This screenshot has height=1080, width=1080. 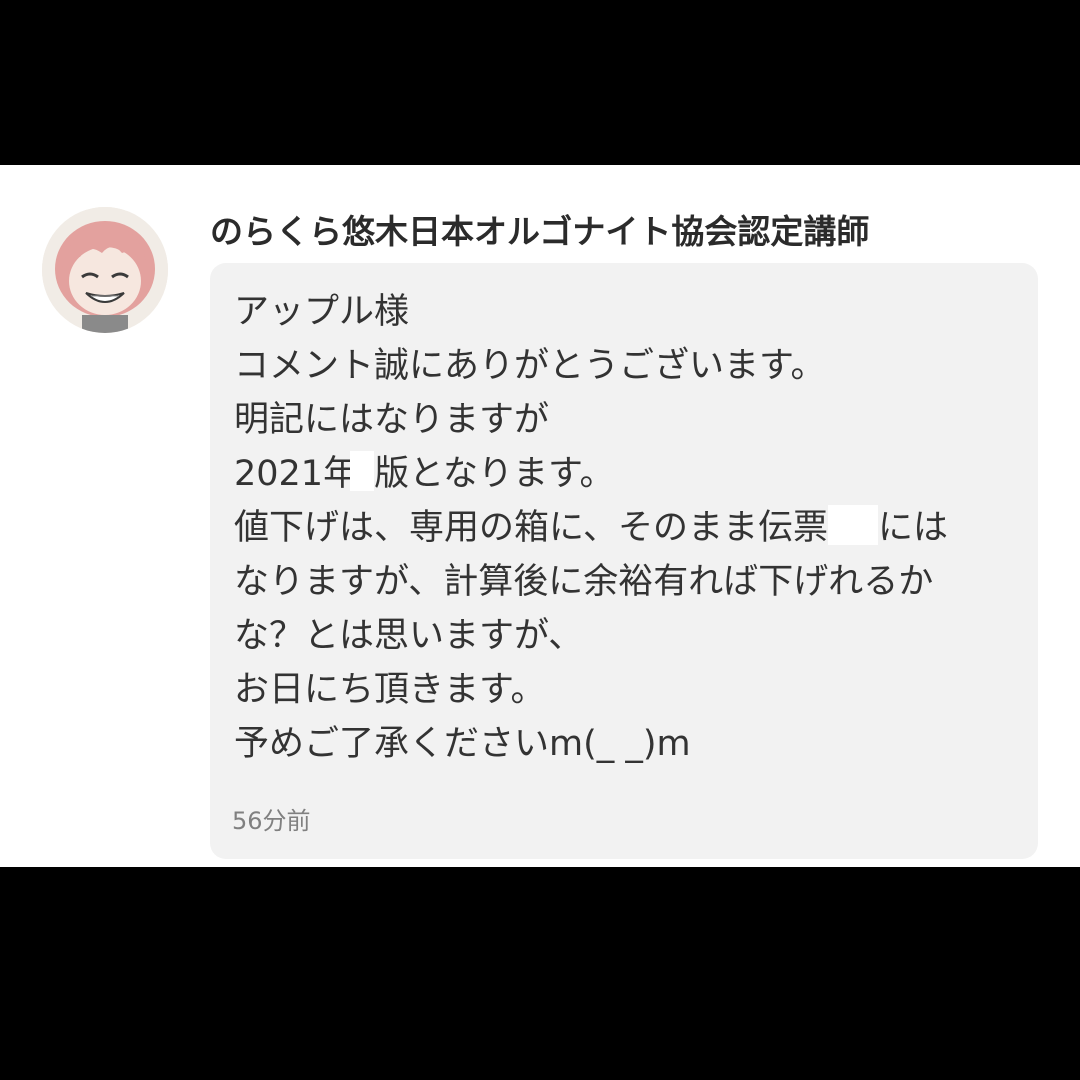 I want to click on comment-line: なりますが、計算後に余裕有れば下げれるか, so click(x=584, y=582).